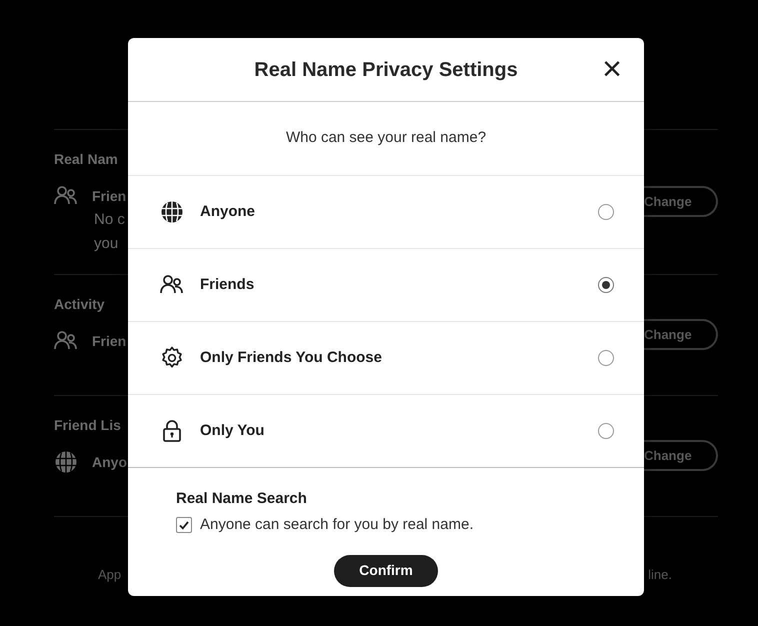  I want to click on privacy-option: Friends, so click(386, 284).